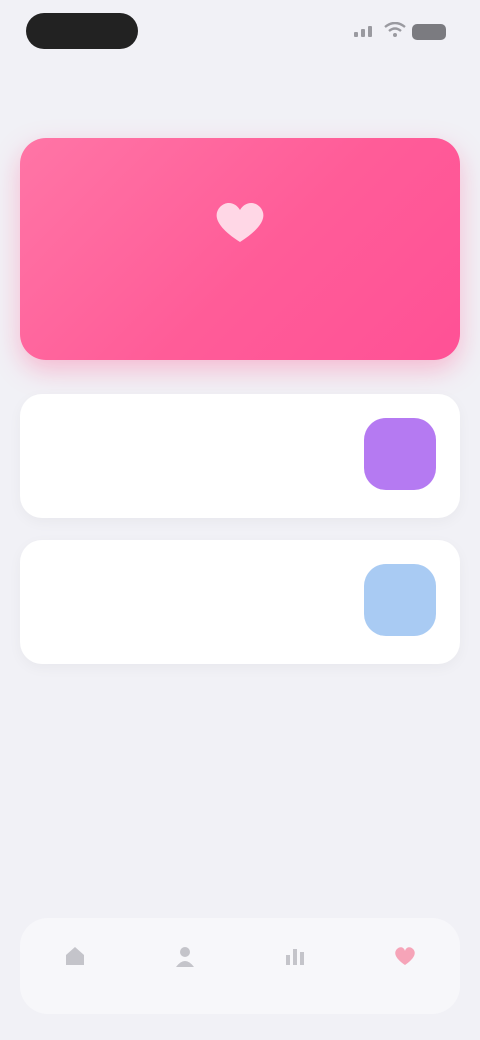 The width and height of the screenshot is (480, 1040). What do you see at coordinates (240, 87) in the screenshot?
I see `page-title` at bounding box center [240, 87].